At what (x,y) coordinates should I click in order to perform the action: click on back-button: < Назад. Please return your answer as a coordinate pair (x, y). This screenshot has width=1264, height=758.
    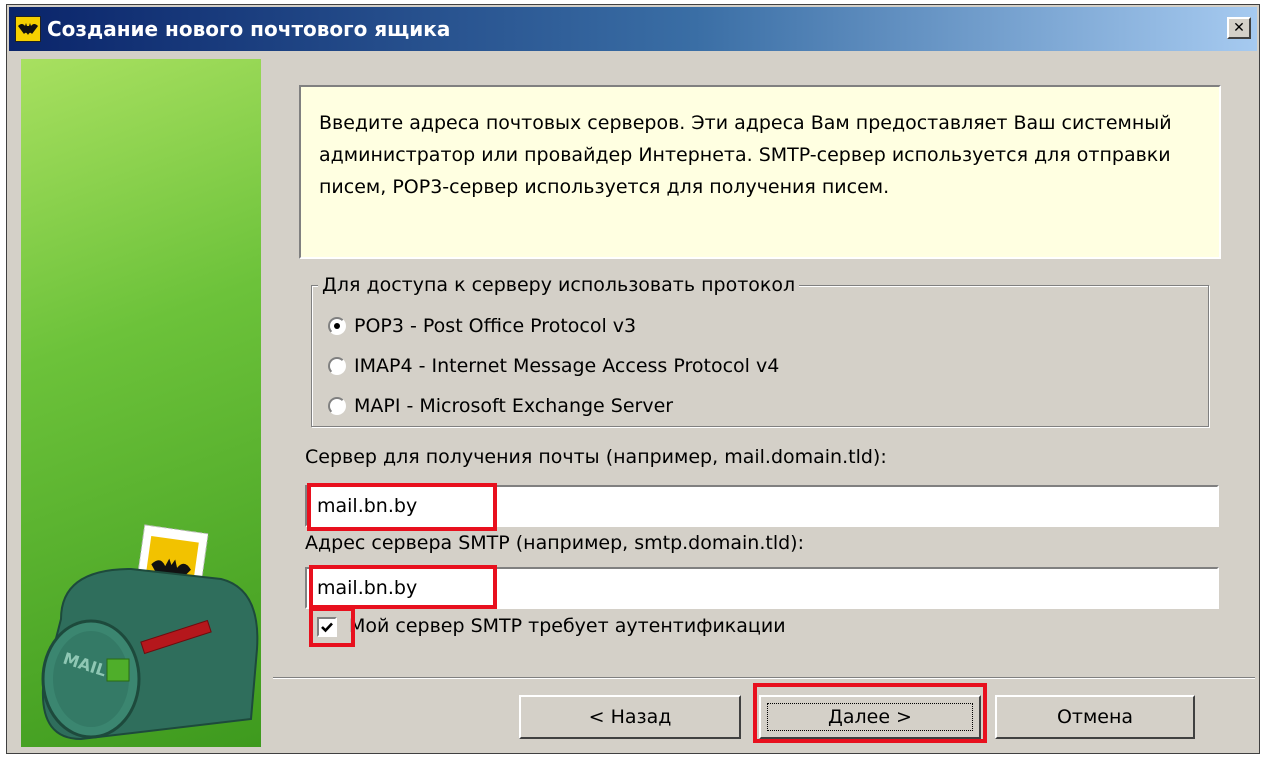
    Looking at the image, I should click on (630, 717).